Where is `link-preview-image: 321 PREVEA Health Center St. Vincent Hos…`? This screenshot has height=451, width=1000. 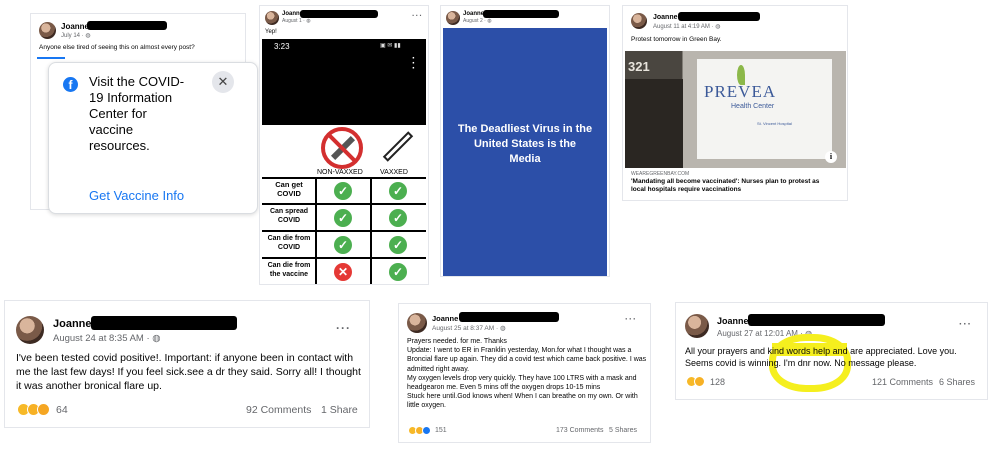
link-preview-image: 321 PREVEA Health Center St. Vincent Hos… is located at coordinates (735, 109).